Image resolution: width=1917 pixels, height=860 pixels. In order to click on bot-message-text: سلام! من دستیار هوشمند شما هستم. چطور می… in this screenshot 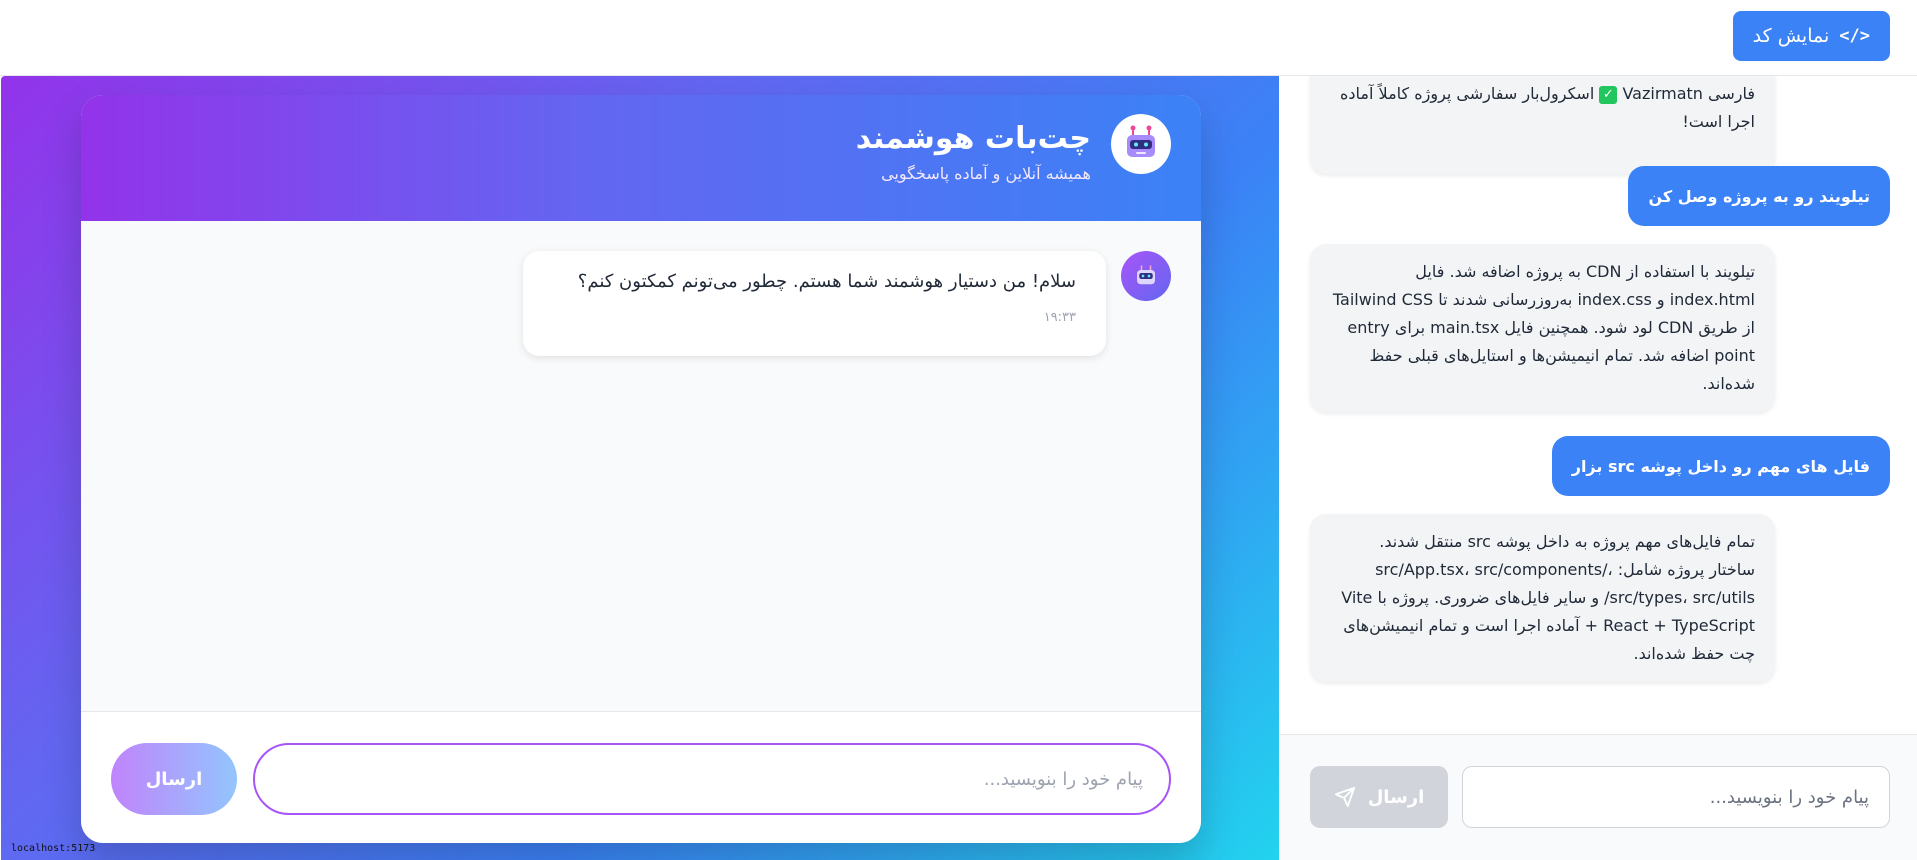, I will do `click(826, 281)`.